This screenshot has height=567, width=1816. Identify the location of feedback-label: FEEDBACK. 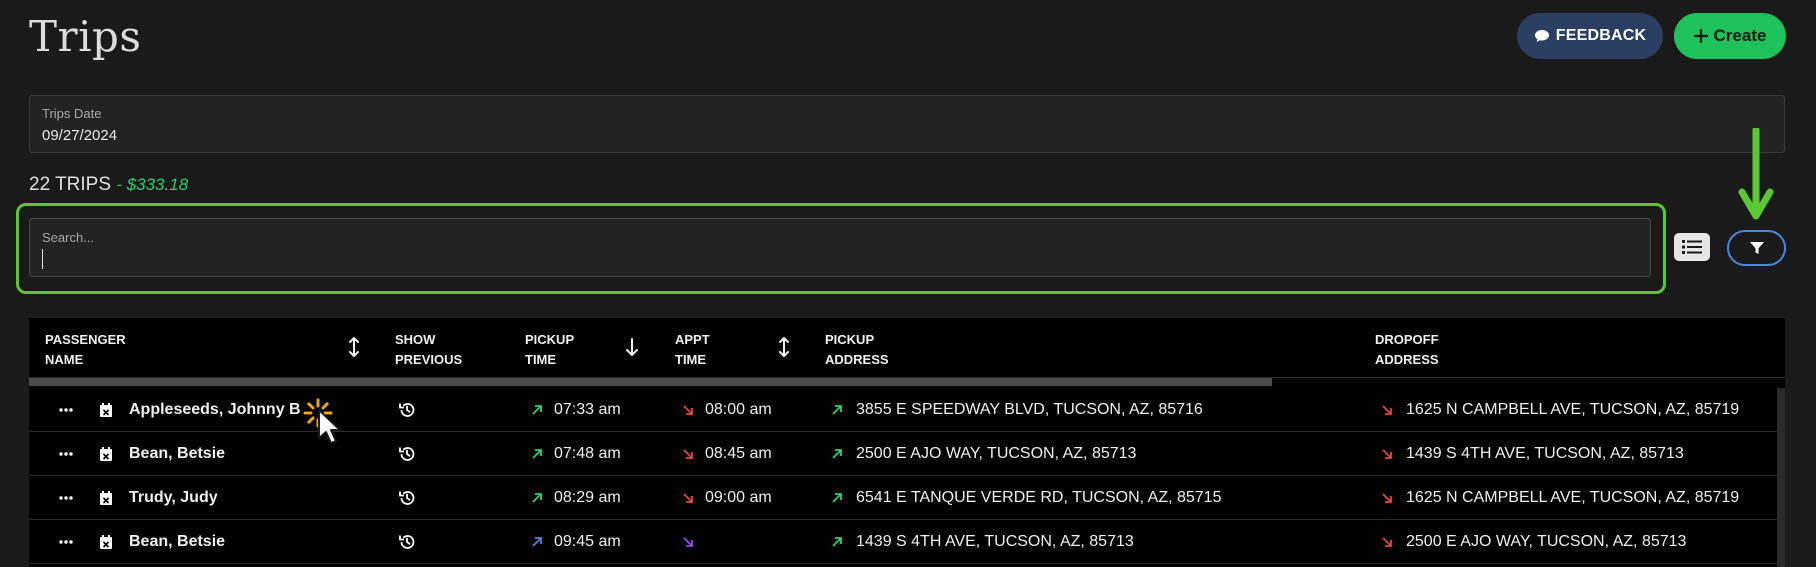
(1601, 35).